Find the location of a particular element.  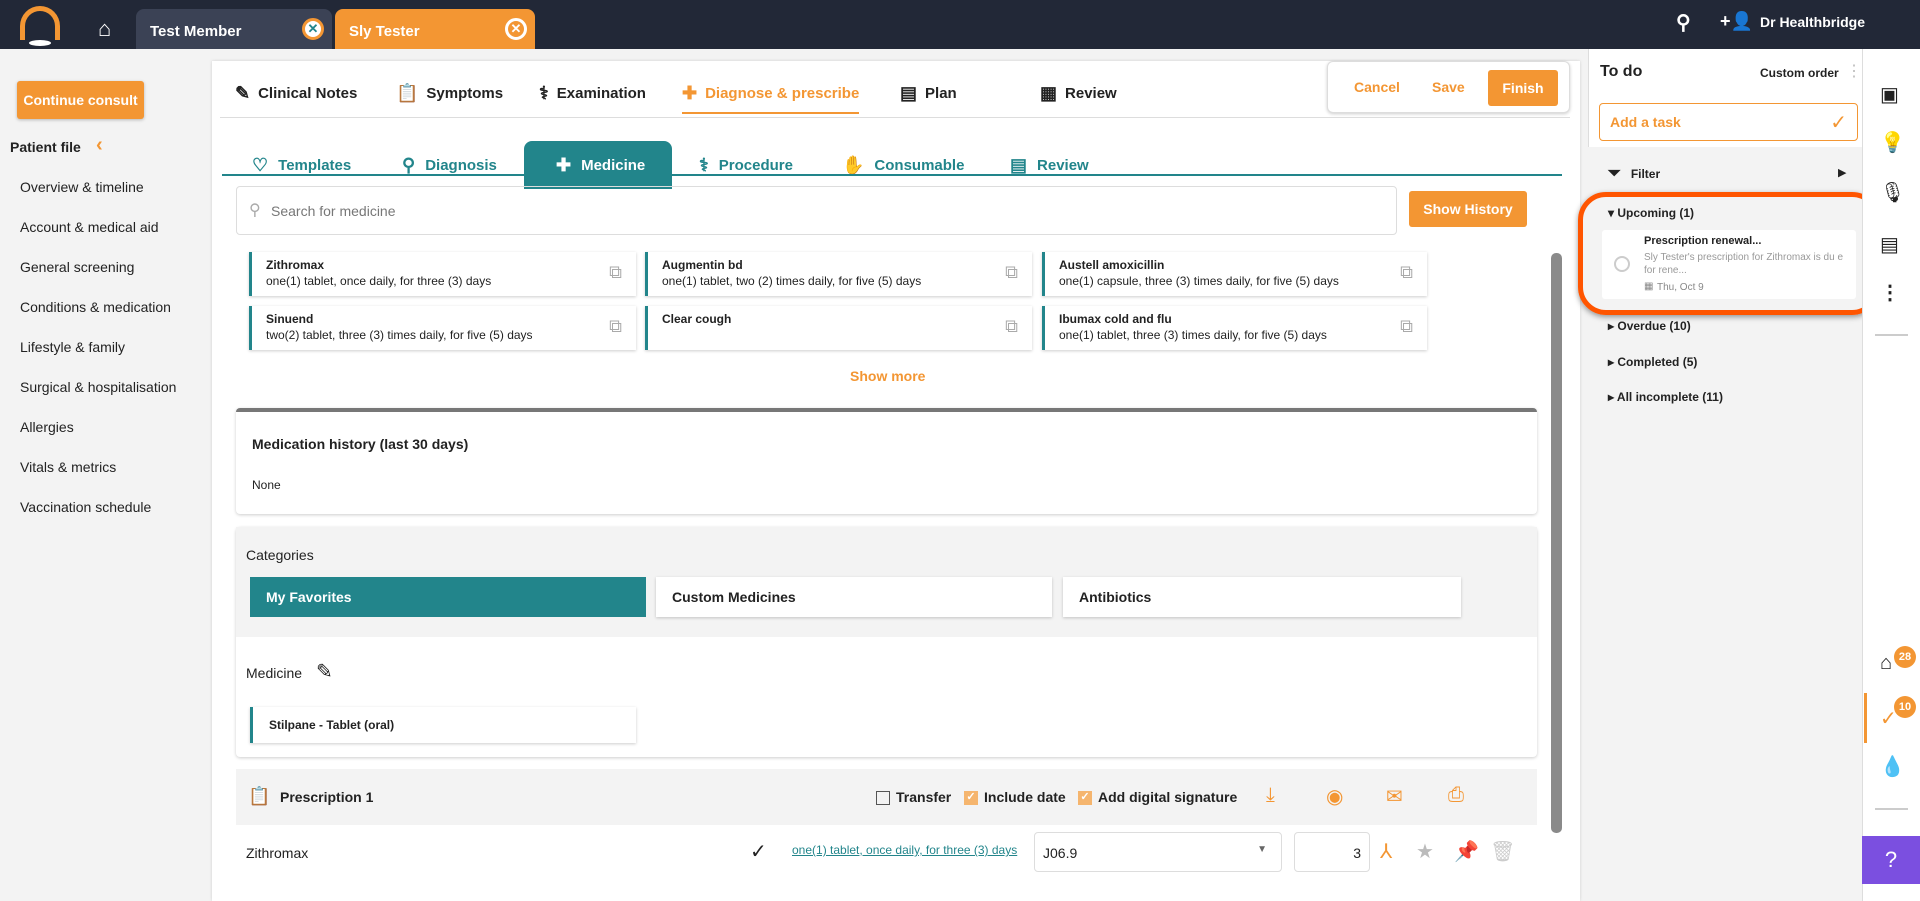

subtab-consumable: ✋ Consumable is located at coordinates (903, 165).